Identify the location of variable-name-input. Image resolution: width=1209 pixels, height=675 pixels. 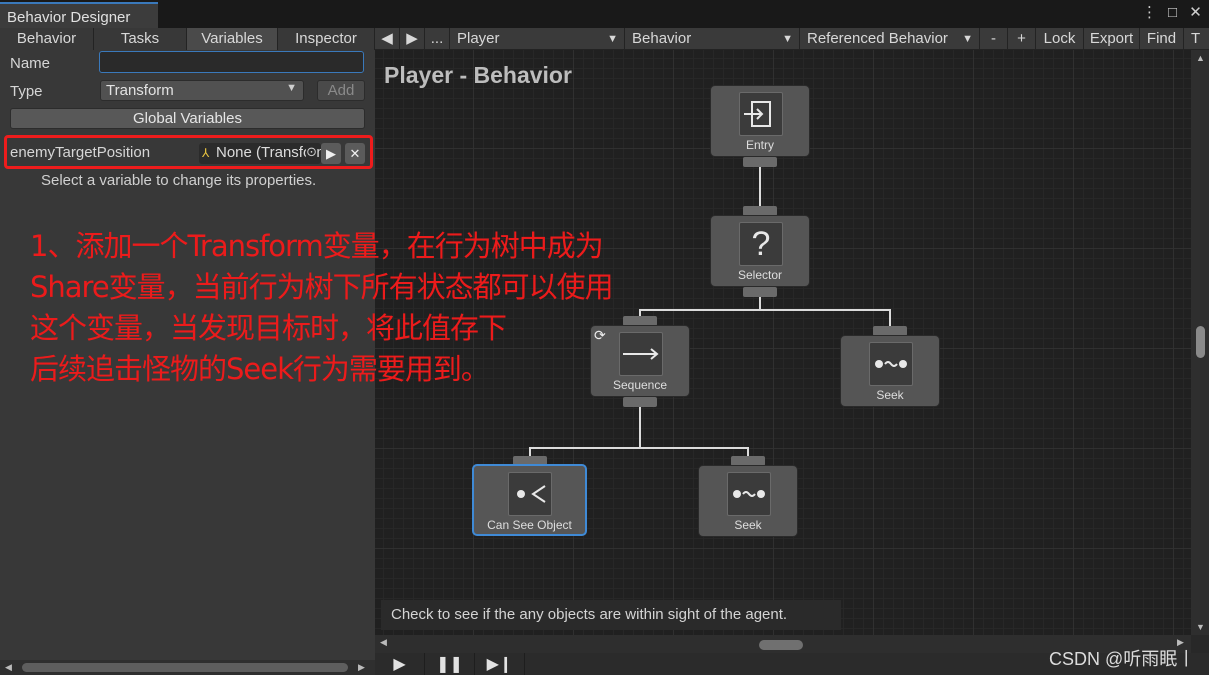
(231, 62).